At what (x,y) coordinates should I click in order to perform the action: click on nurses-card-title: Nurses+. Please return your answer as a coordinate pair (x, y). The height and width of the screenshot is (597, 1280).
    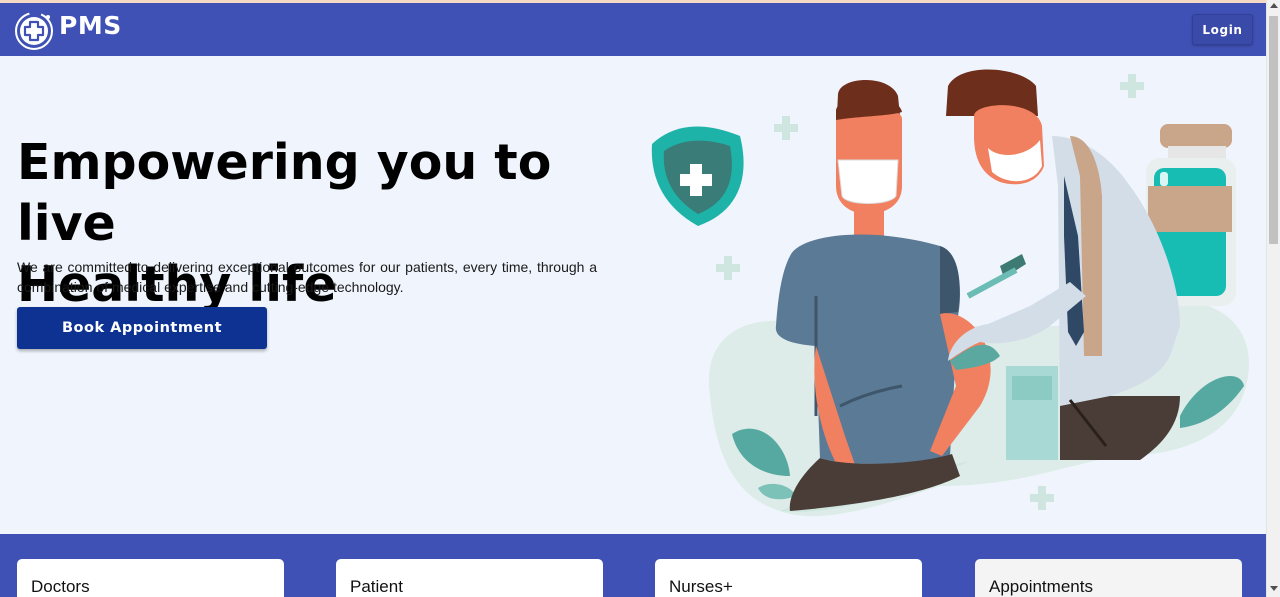
    Looking at the image, I should click on (701, 586).